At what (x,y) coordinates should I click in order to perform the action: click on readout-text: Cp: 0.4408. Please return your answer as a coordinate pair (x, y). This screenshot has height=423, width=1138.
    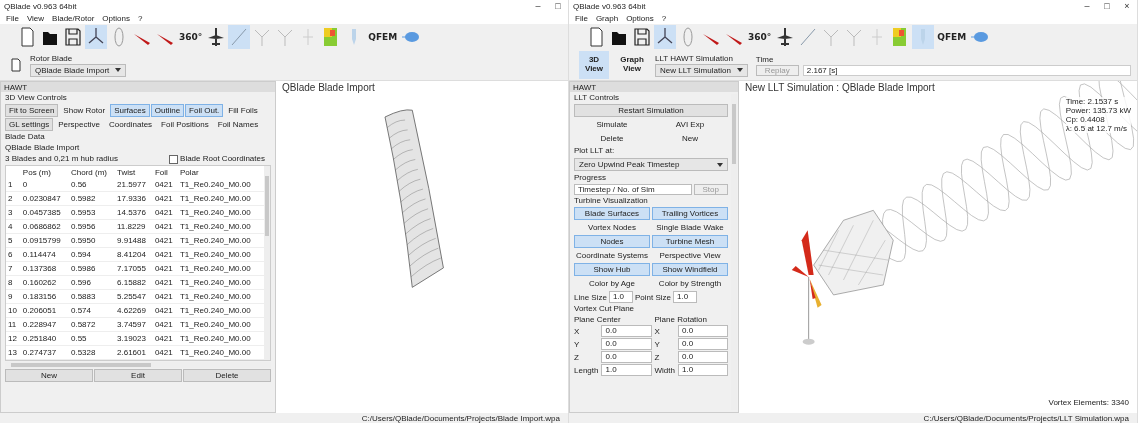
    Looking at the image, I should click on (1085, 119).